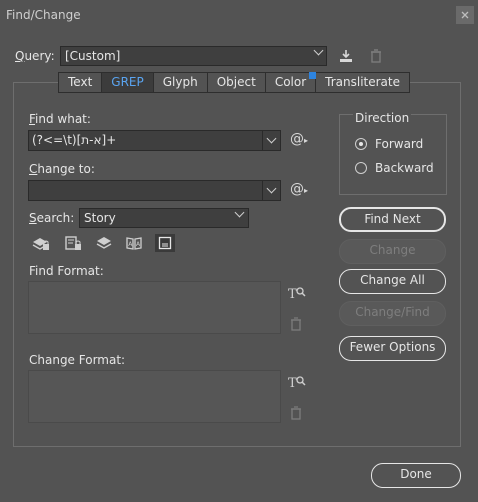  Describe the element at coordinates (382, 118) in the screenshot. I see `direction-label: Direction` at that location.